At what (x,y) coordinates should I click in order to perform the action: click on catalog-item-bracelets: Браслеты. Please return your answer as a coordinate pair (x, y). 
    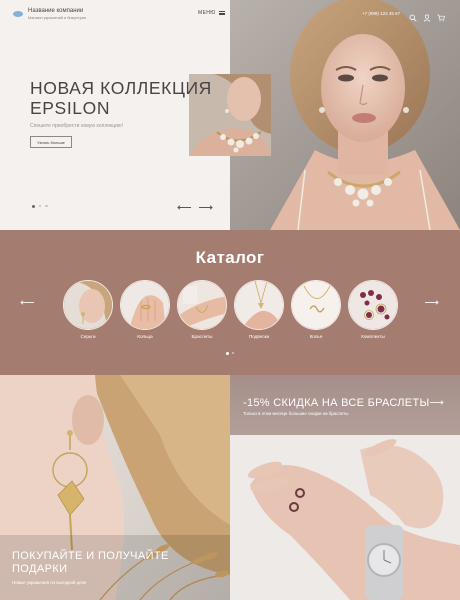
    Looking at the image, I should click on (202, 309).